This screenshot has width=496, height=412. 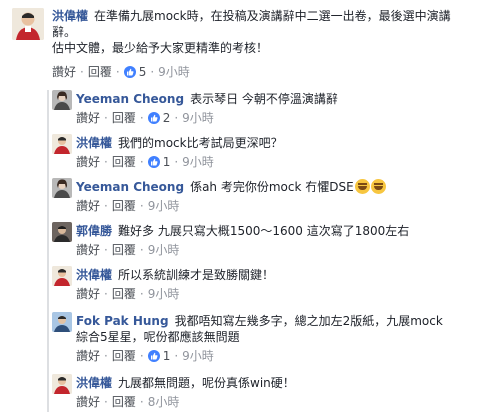 What do you see at coordinates (272, 284) in the screenshot?
I see `reply-item: 洪偉權 所以系統訓練才是致勝關鍵！ 讚好 · 回覆 · 9小時` at bounding box center [272, 284].